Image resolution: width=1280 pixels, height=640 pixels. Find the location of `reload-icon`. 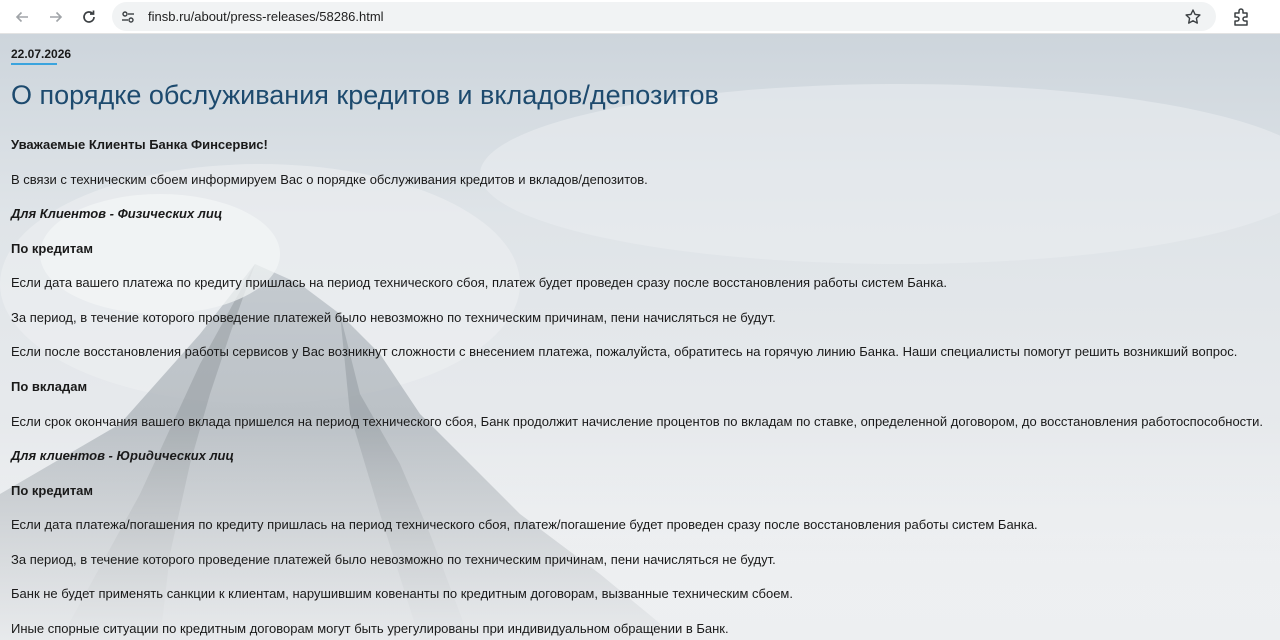

reload-icon is located at coordinates (89, 17).